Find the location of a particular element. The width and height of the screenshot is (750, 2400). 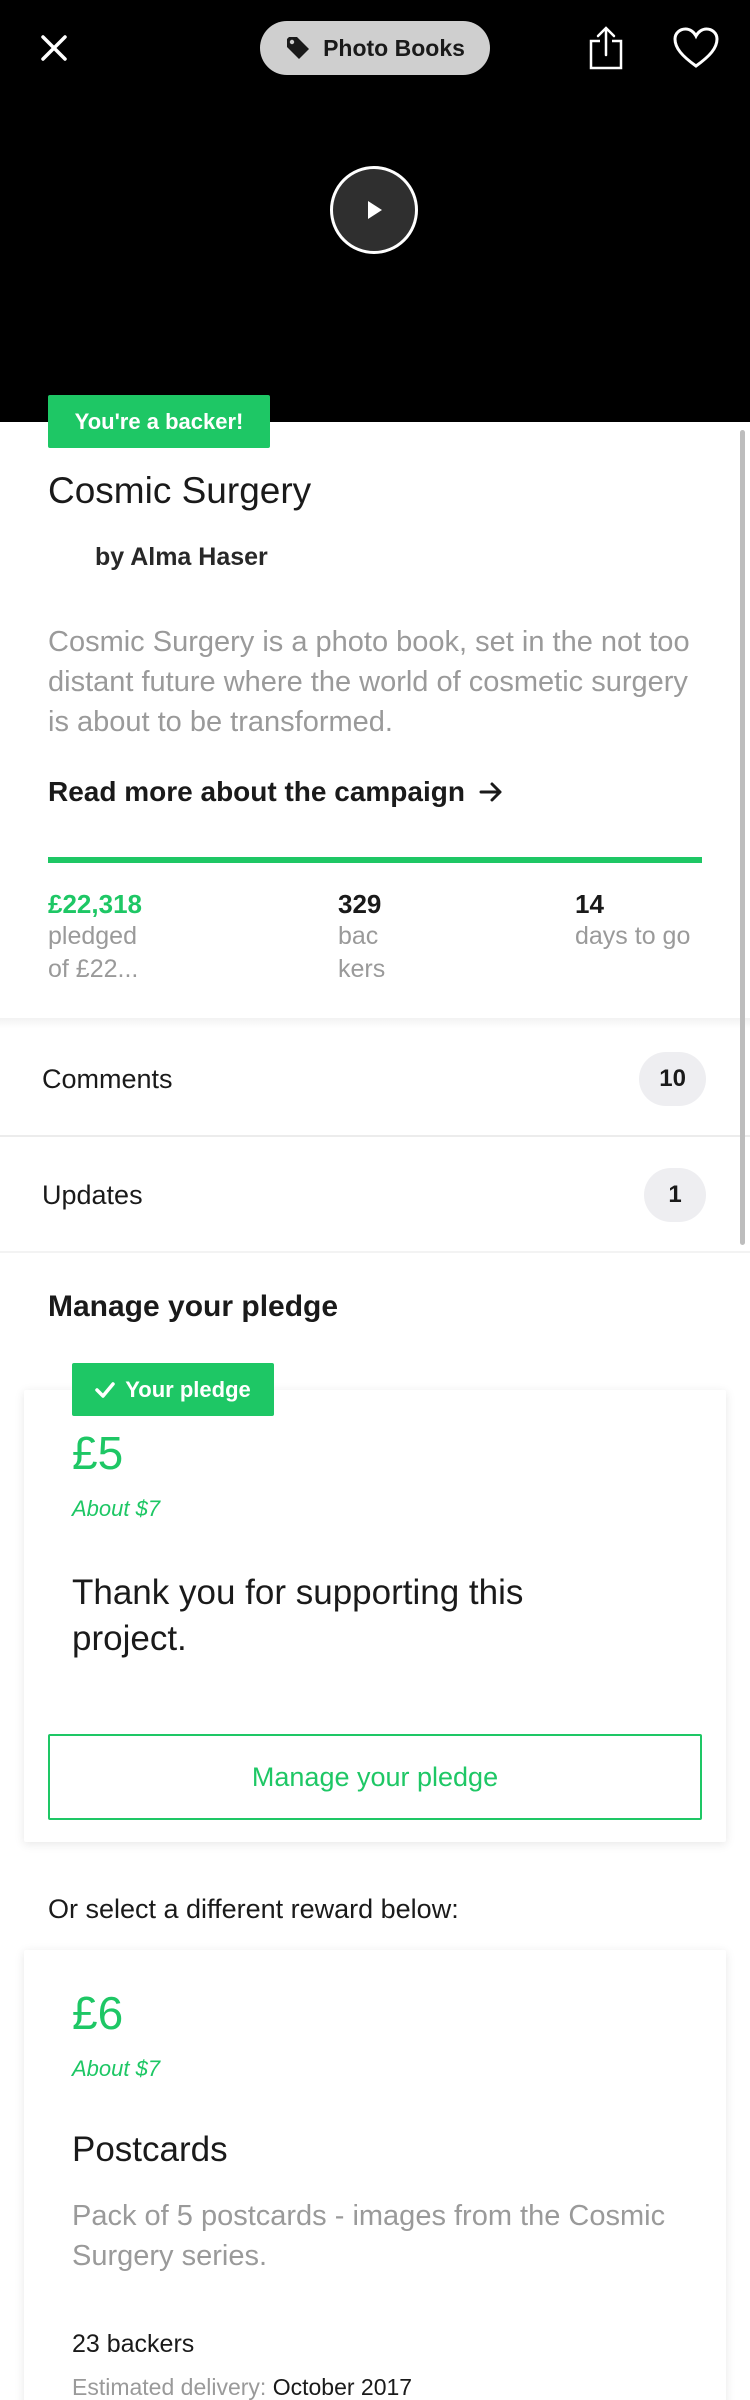

reward-converted-amount: About $7 is located at coordinates (116, 2068).